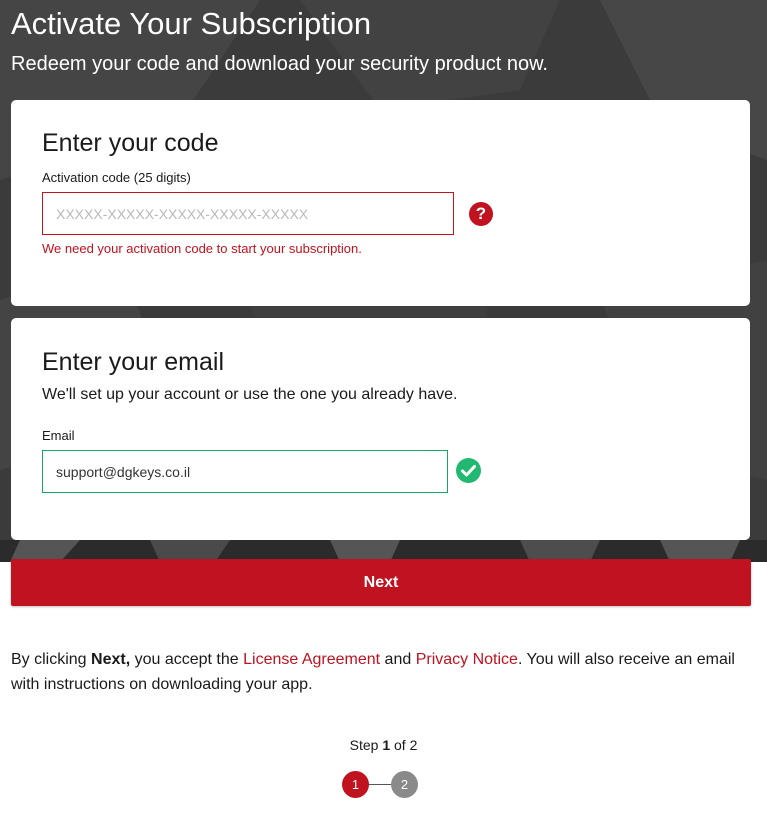 The image size is (767, 830). What do you see at coordinates (481, 214) in the screenshot?
I see `question-icon: ?` at bounding box center [481, 214].